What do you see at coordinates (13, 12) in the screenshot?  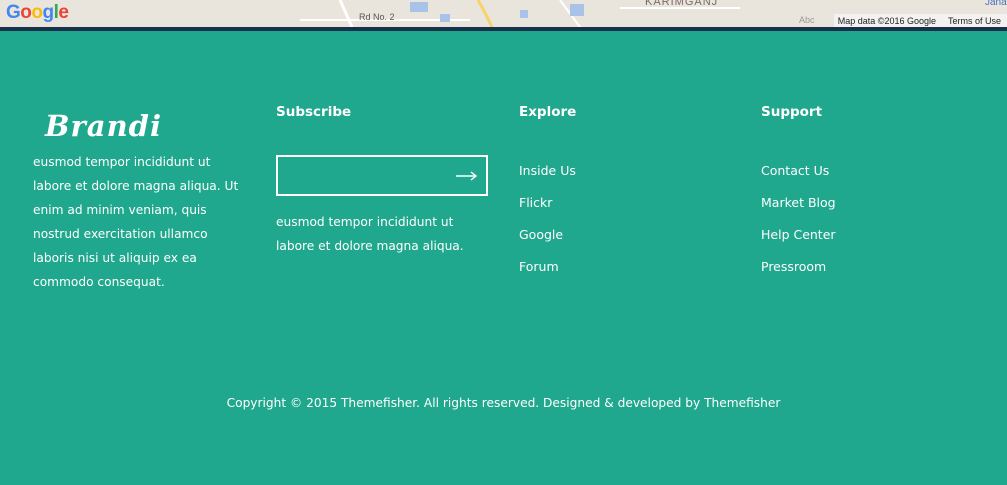 I see `logo-letter: G` at bounding box center [13, 12].